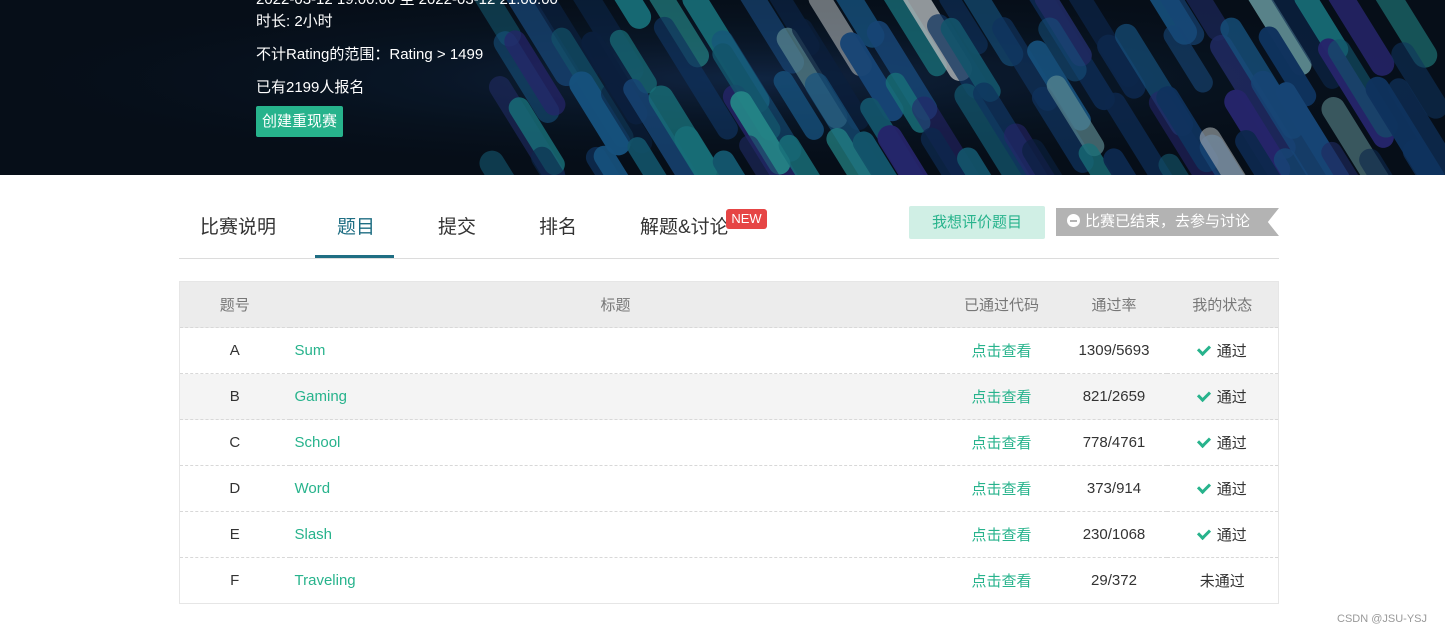  What do you see at coordinates (729, 396) in the screenshot?
I see `table-row: B Gaming 点击查看 821/2659 通过` at bounding box center [729, 396].